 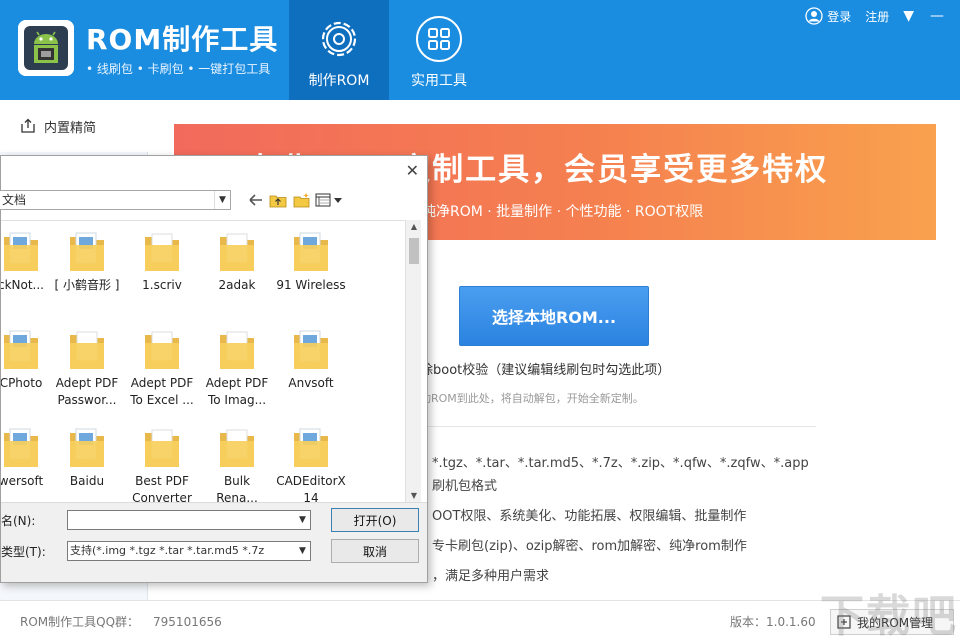 I want to click on file-item: Baidu, so click(x=87, y=459).